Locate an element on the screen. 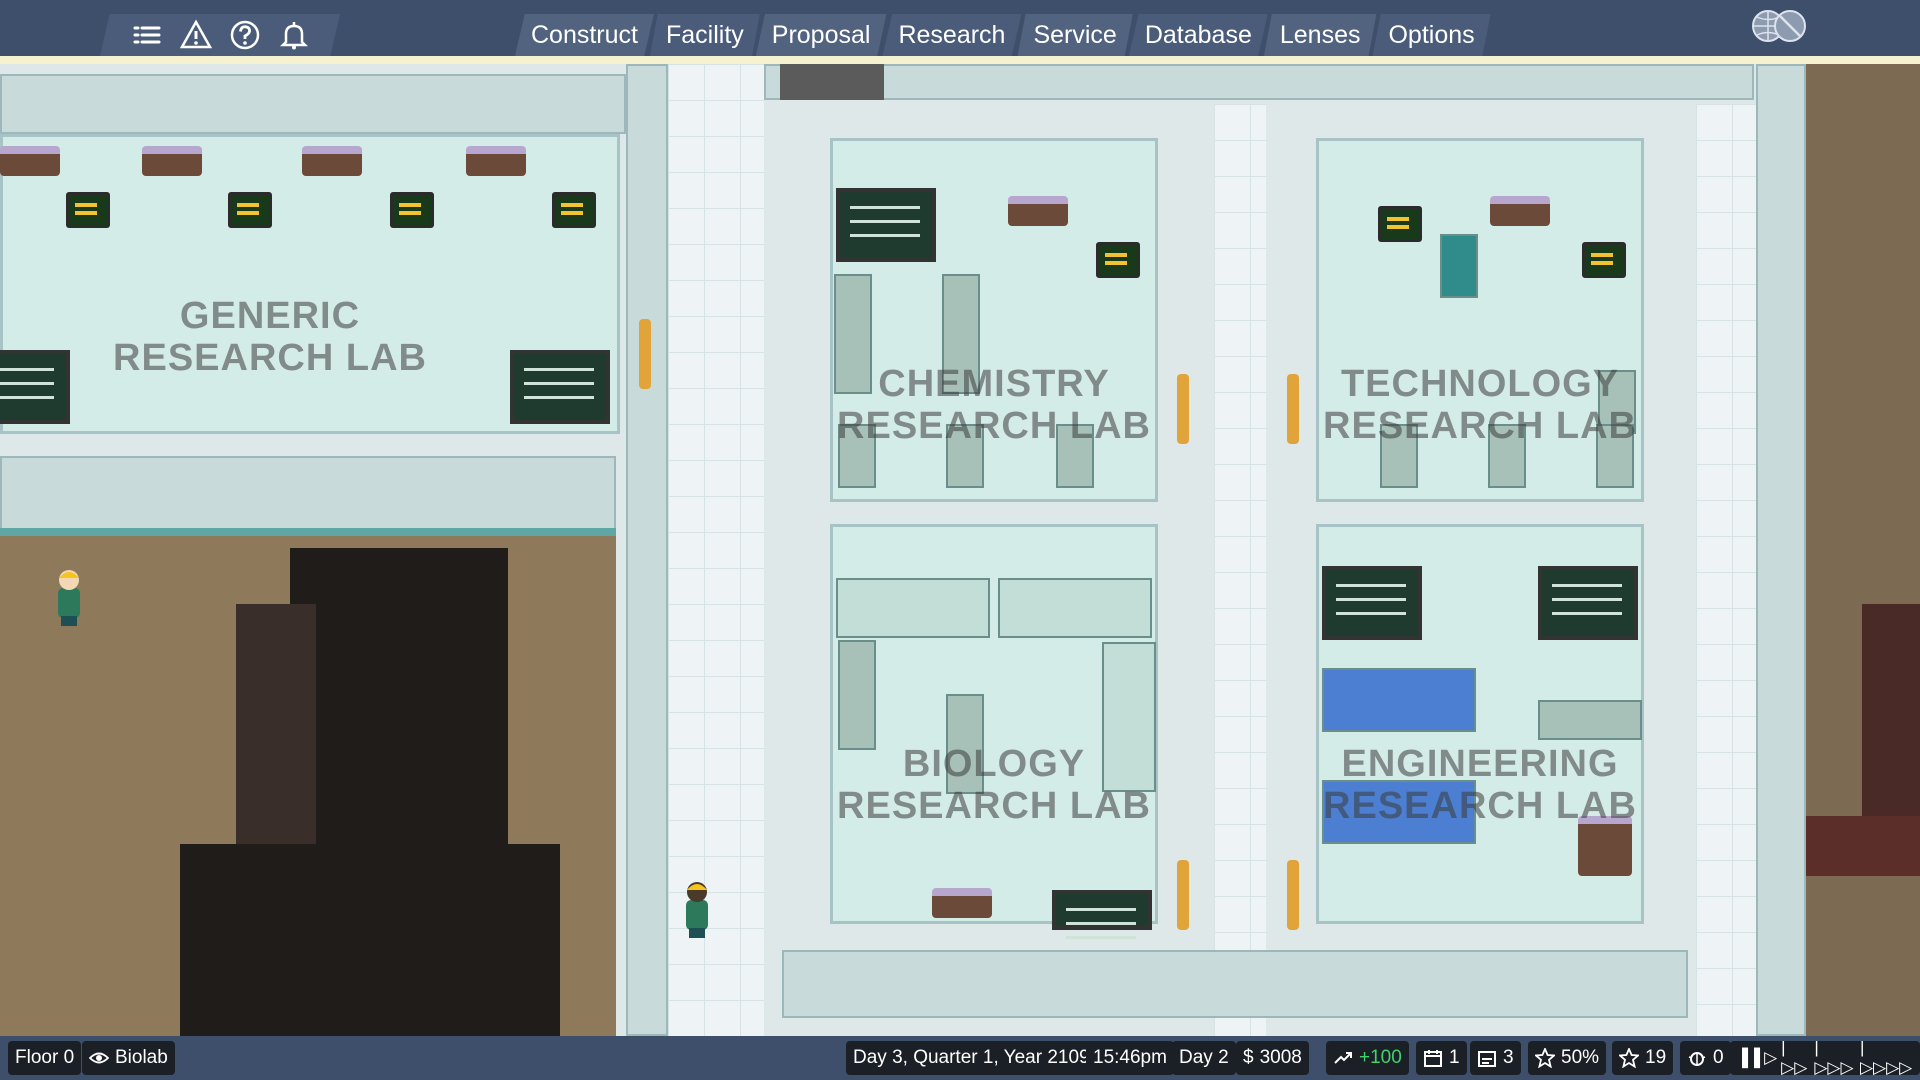 The width and height of the screenshot is (1920, 1080). tab-facility: Facility is located at coordinates (704, 35).